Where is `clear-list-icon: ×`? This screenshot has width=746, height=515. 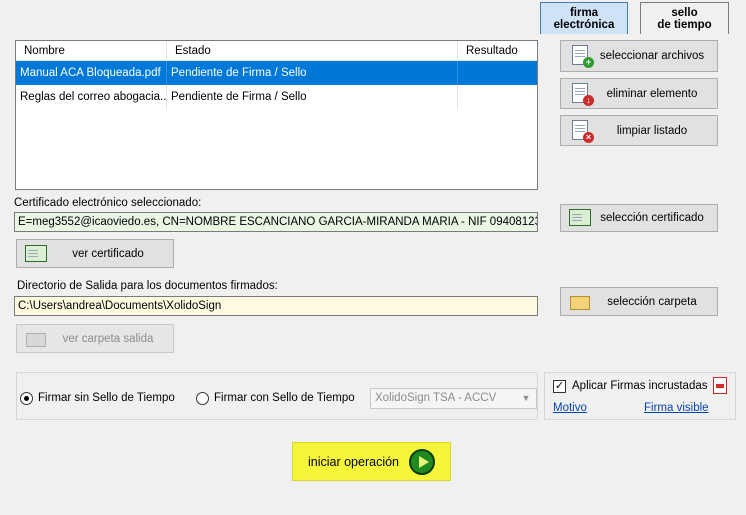 clear-list-icon: × is located at coordinates (581, 131).